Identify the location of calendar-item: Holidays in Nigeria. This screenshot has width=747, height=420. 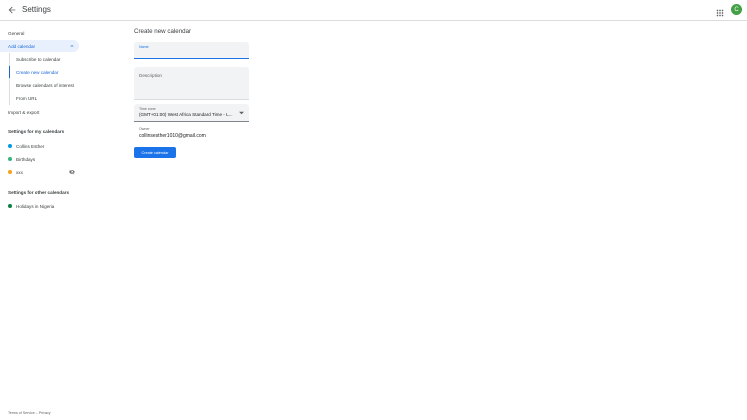
(31, 206).